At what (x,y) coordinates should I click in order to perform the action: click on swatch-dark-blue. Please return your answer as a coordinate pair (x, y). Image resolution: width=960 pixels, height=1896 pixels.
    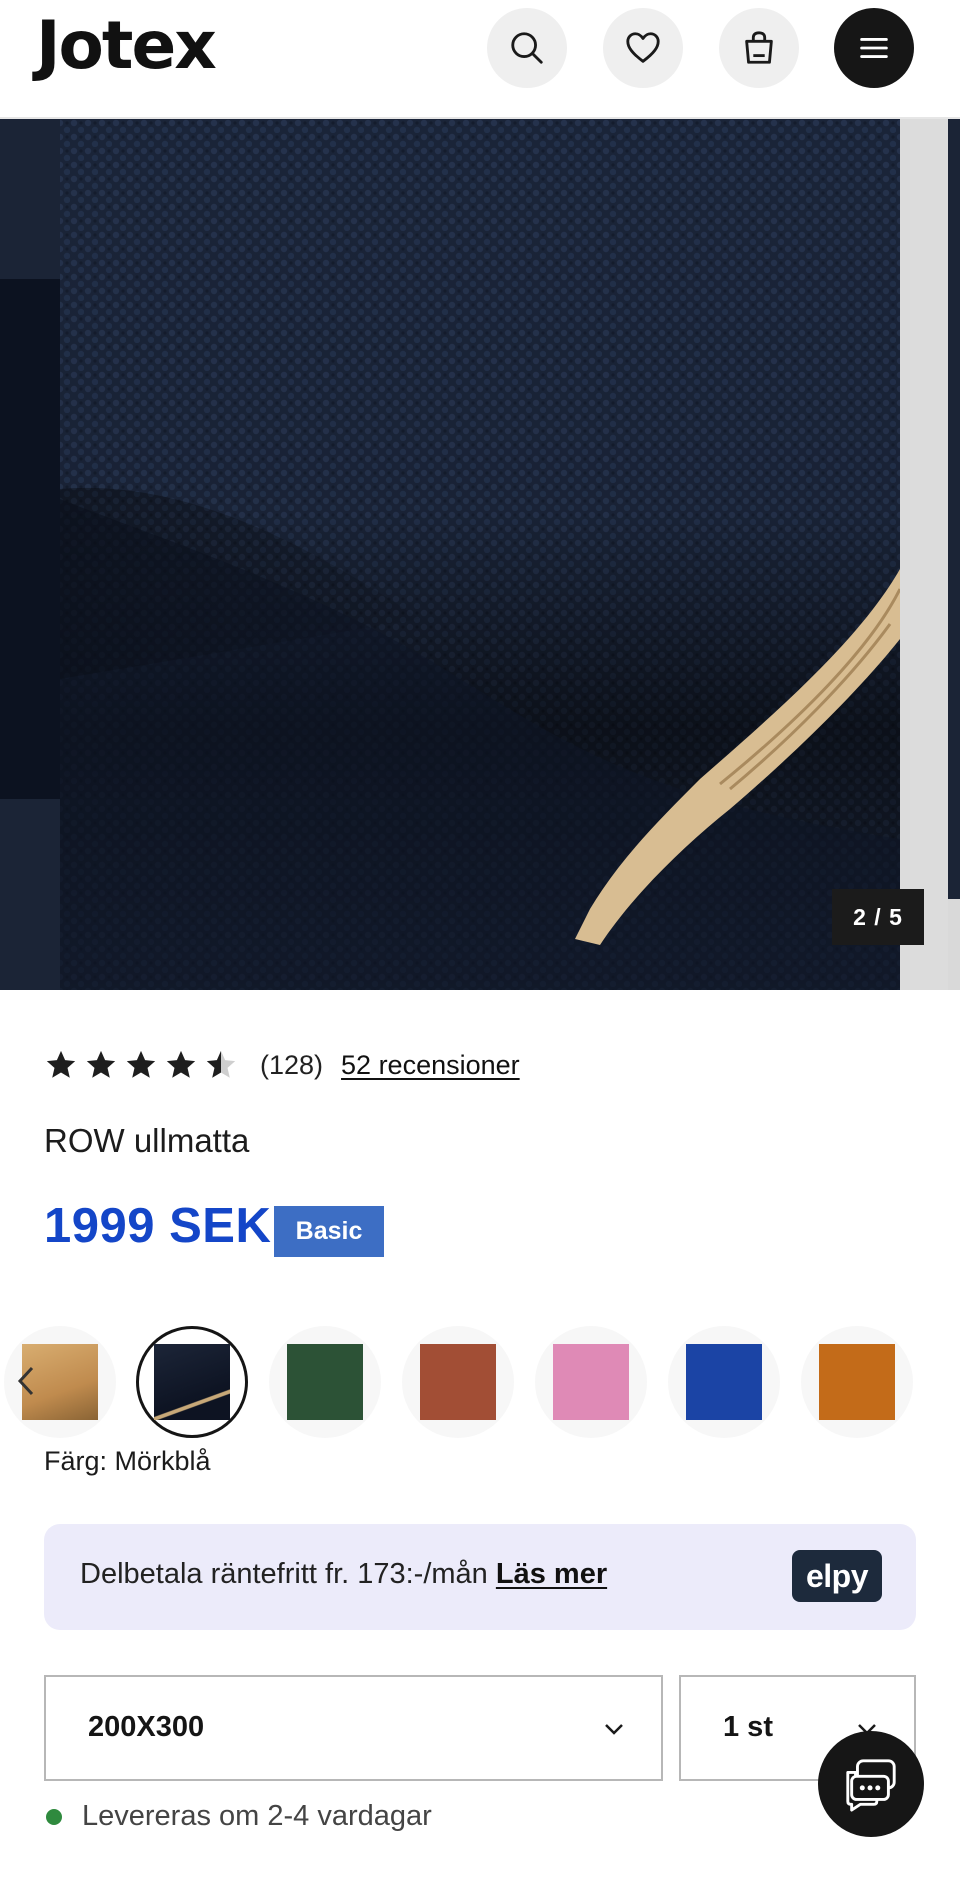
    Looking at the image, I should click on (192, 1382).